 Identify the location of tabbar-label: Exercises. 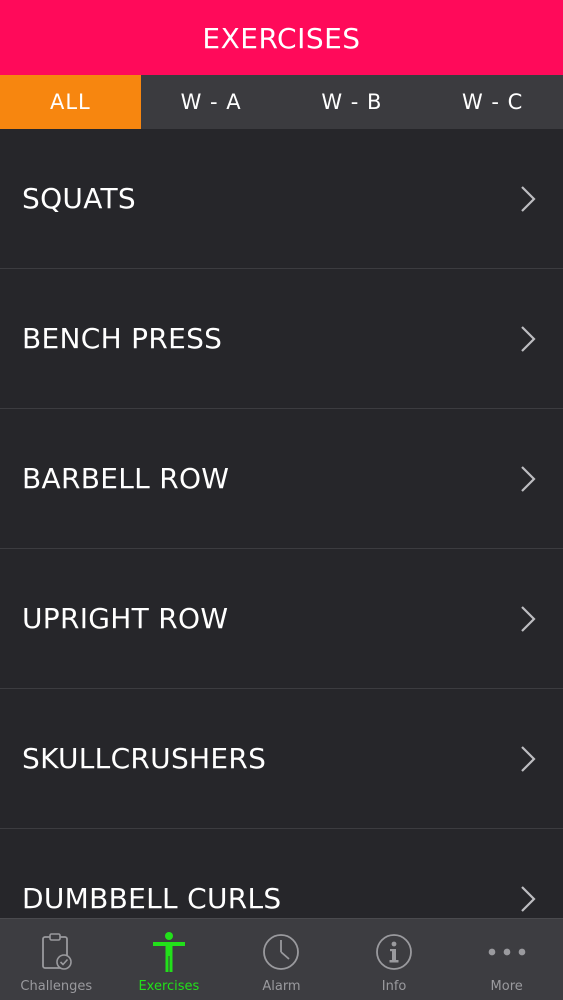
(169, 986).